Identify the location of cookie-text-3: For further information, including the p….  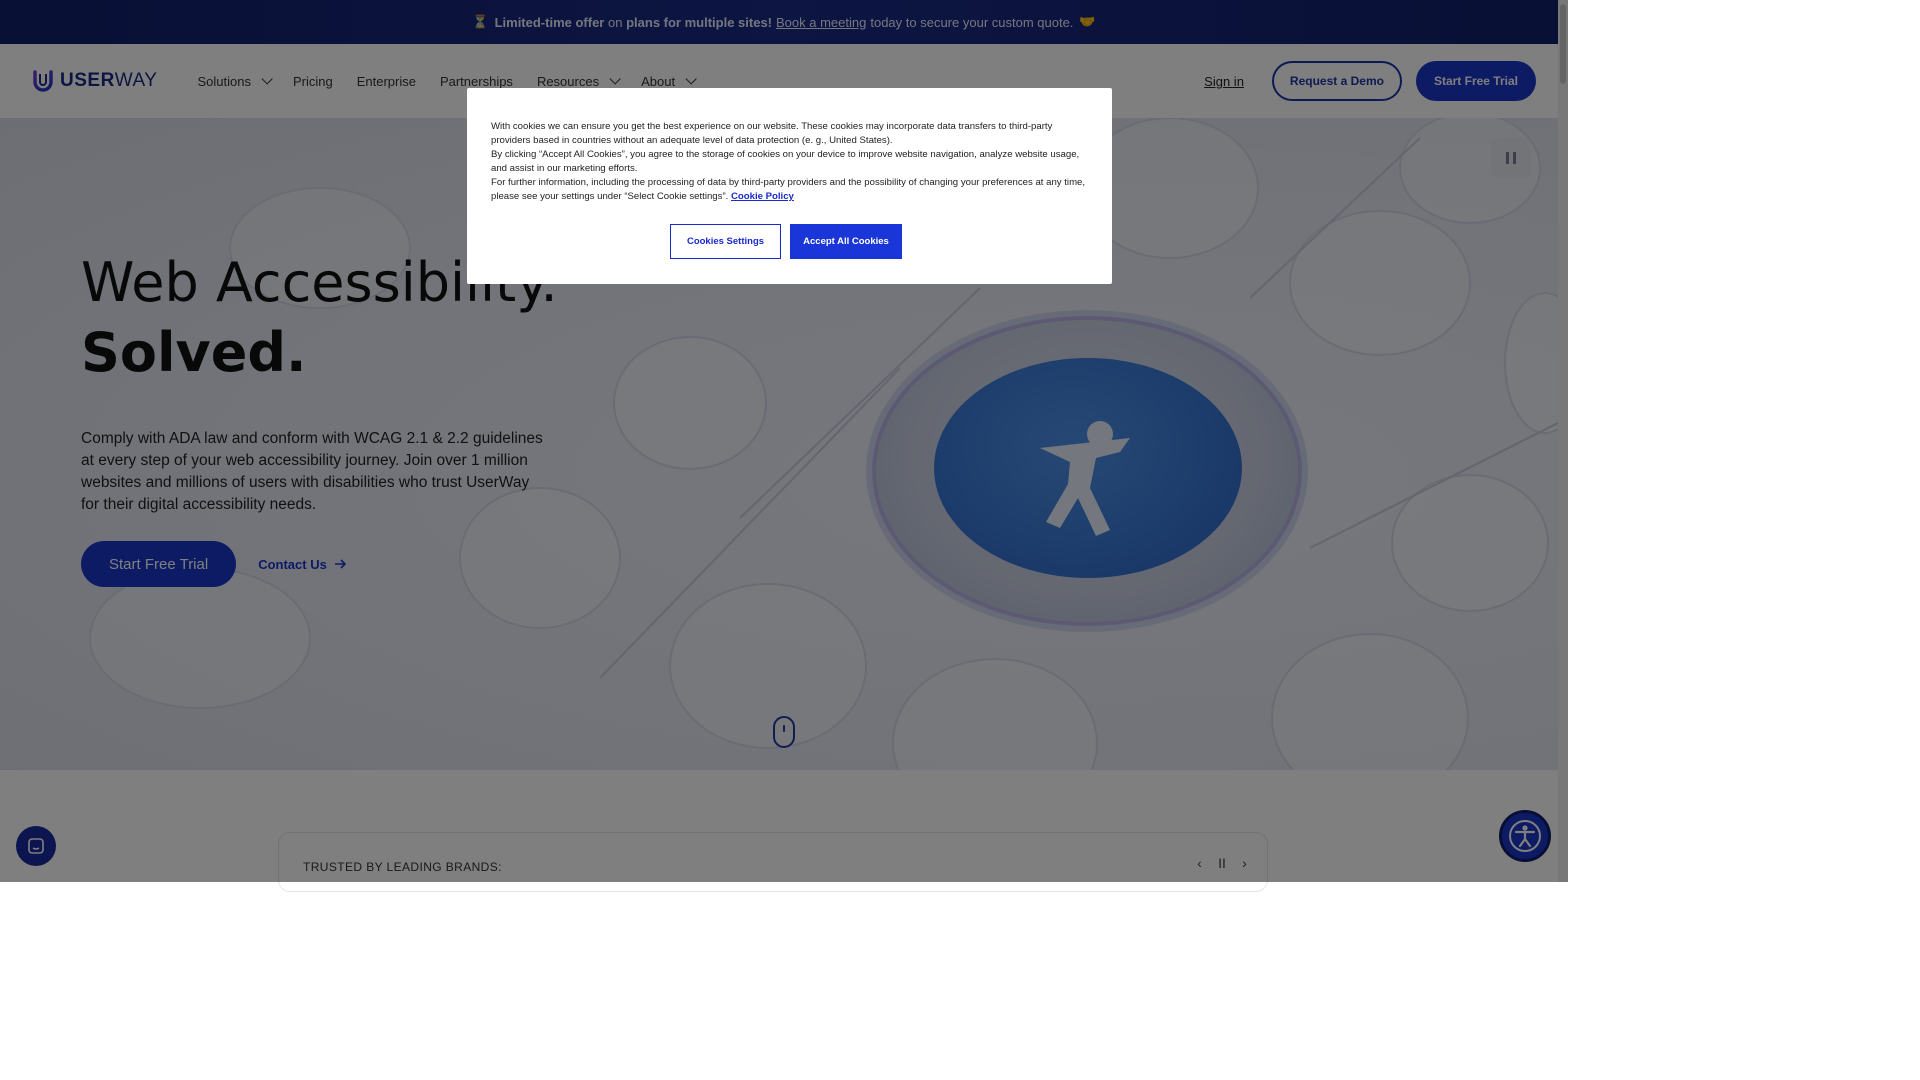
(789, 190).